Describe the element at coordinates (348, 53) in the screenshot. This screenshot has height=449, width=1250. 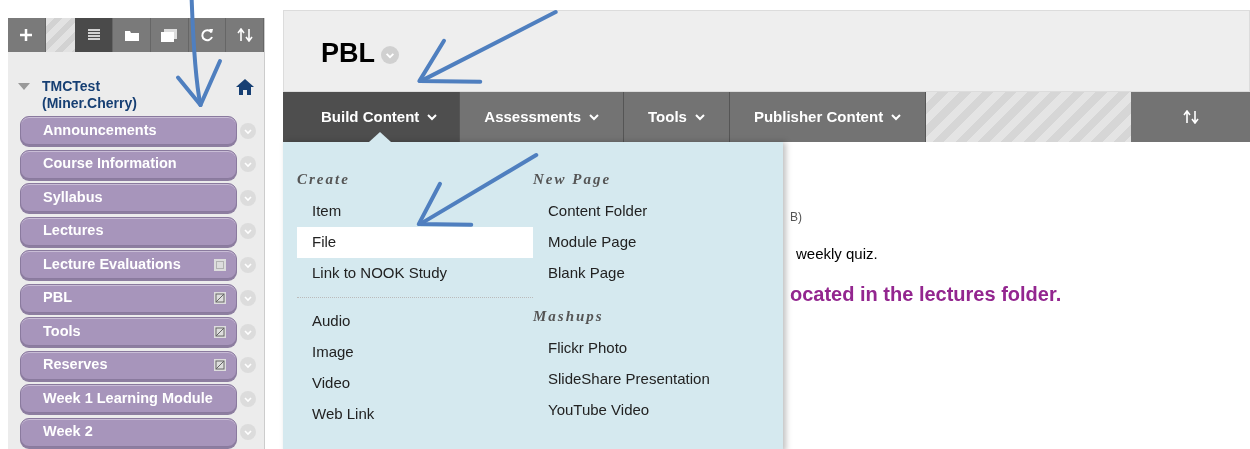
I see `page-title: PBL` at that location.